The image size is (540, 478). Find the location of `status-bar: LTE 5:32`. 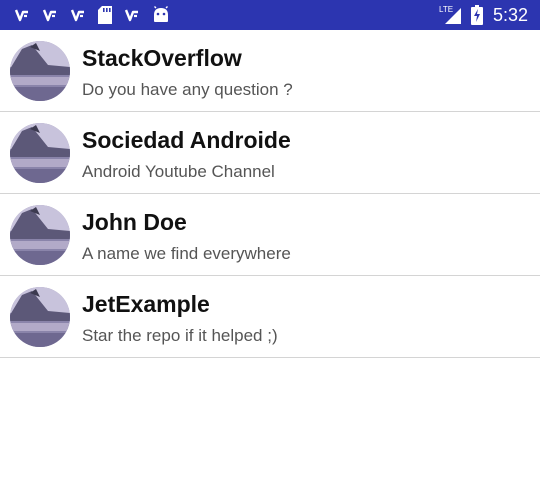

status-bar: LTE 5:32 is located at coordinates (270, 15).